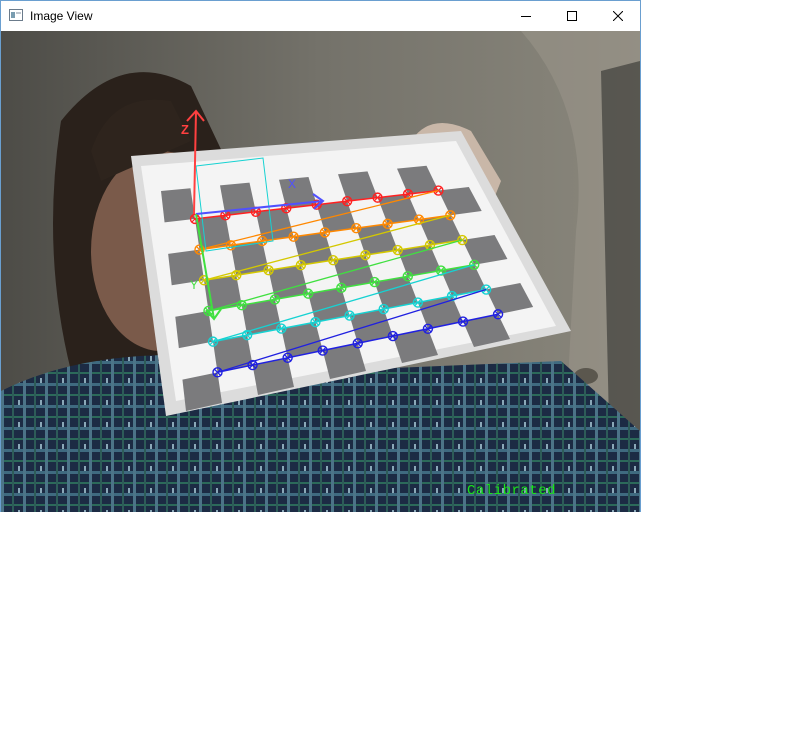  What do you see at coordinates (185, 129) in the screenshot?
I see `z-axis-label: Z` at bounding box center [185, 129].